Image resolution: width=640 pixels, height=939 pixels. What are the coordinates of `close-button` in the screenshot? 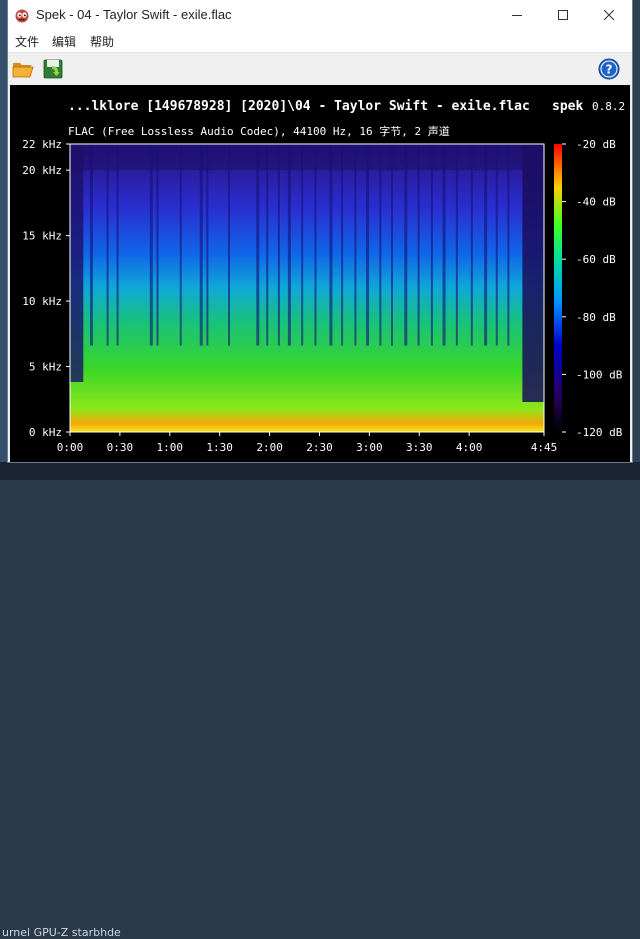 It's located at (609, 15).